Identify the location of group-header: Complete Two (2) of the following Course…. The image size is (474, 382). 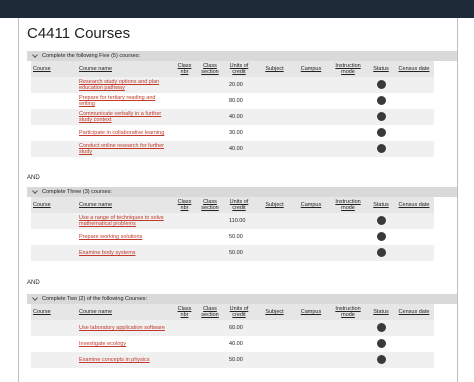
(242, 299).